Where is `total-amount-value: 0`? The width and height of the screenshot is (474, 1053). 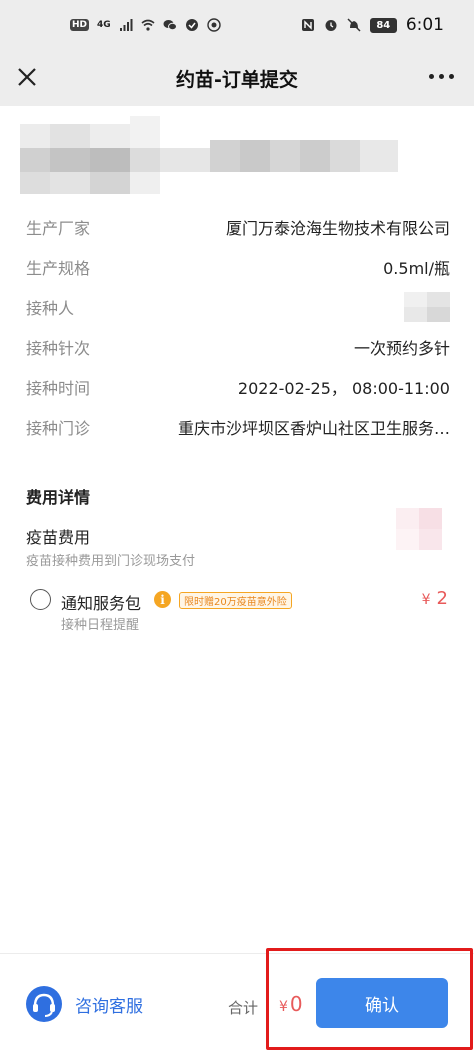
total-amount-value: 0 is located at coordinates (296, 1004).